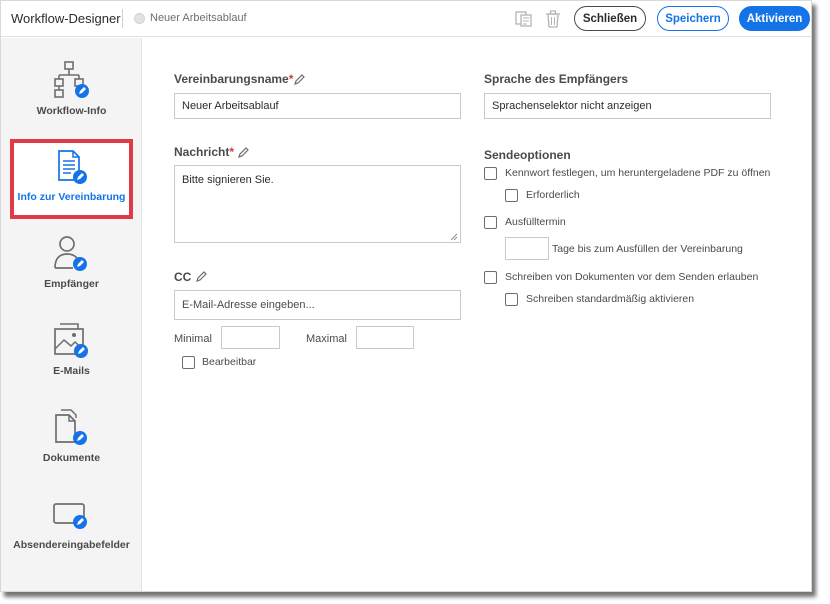 Image resolution: width=830 pixels, height=604 pixels. What do you see at coordinates (139, 18) in the screenshot?
I see `workflow-status-dot` at bounding box center [139, 18].